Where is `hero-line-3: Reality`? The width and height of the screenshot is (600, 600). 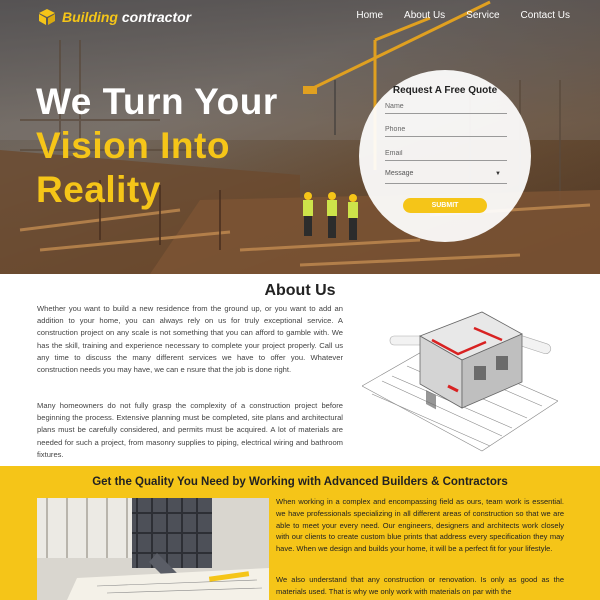
hero-line-3: Reality is located at coordinates (98, 189).